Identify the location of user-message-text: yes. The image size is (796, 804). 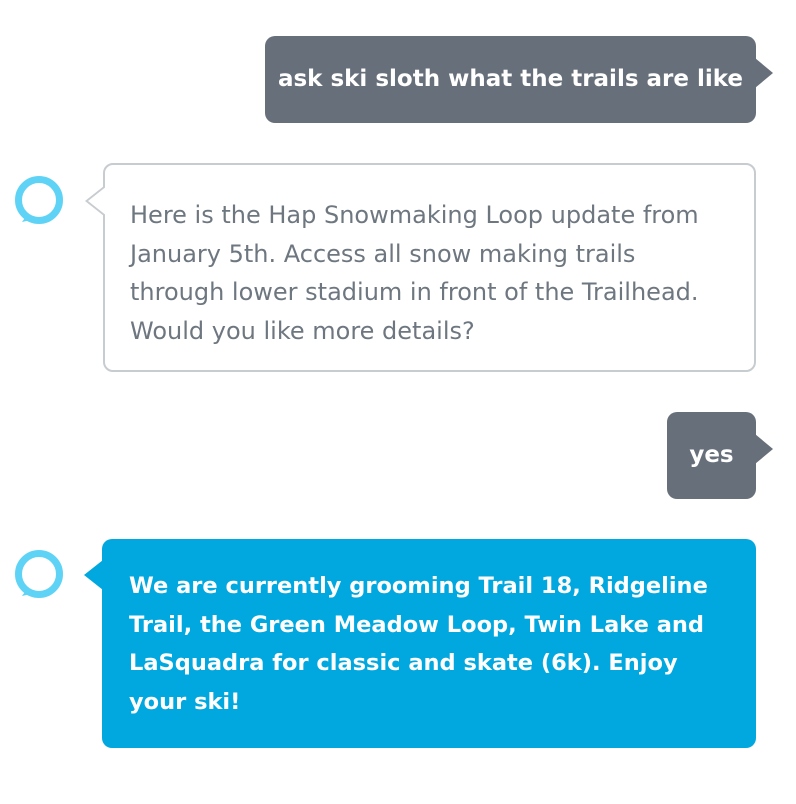
(711, 455).